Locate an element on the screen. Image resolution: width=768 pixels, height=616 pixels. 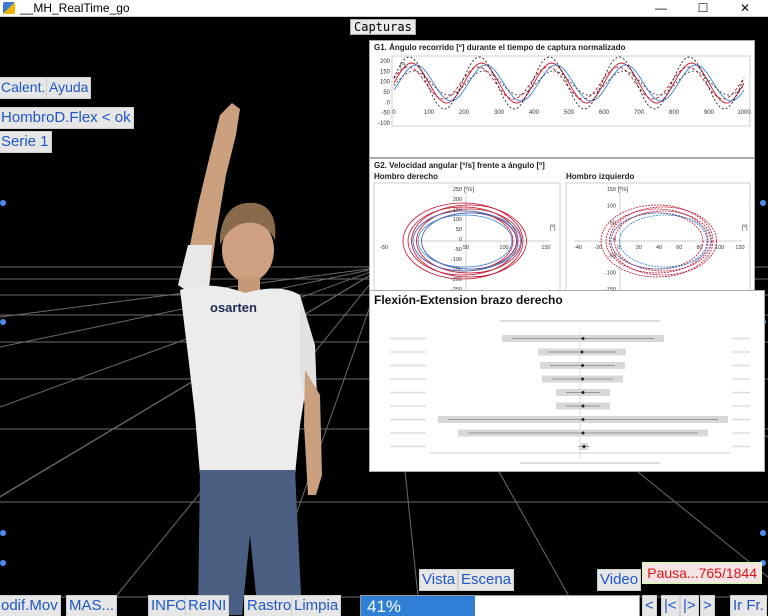
capturas-label: Capturas is located at coordinates (383, 27).